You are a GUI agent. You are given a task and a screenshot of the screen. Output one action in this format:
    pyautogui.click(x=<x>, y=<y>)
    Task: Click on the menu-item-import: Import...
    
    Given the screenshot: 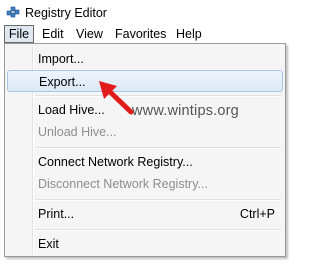 What is the action you would take?
    pyautogui.click(x=145, y=59)
    